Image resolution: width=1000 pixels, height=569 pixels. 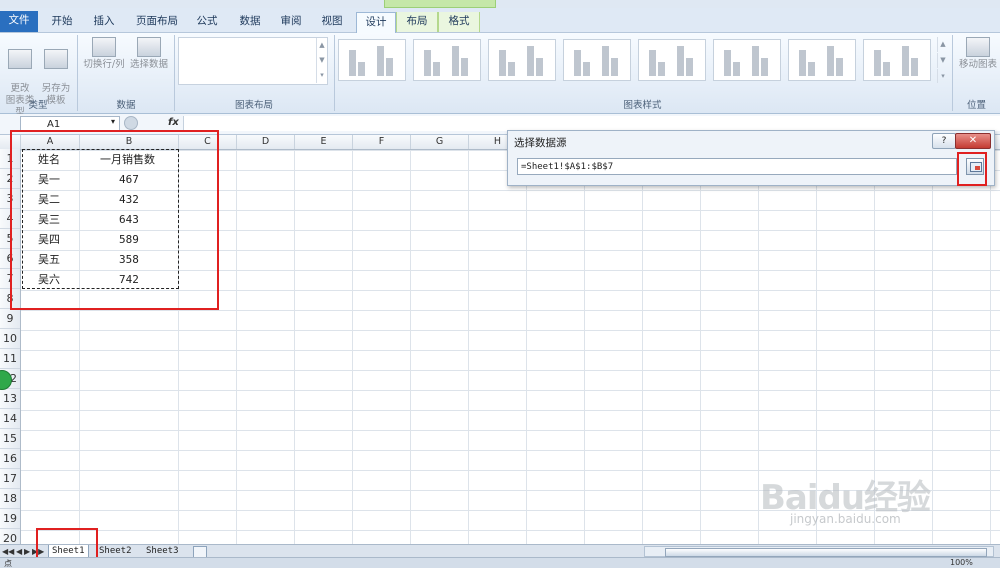 I want to click on column-header: F, so click(x=382, y=142).